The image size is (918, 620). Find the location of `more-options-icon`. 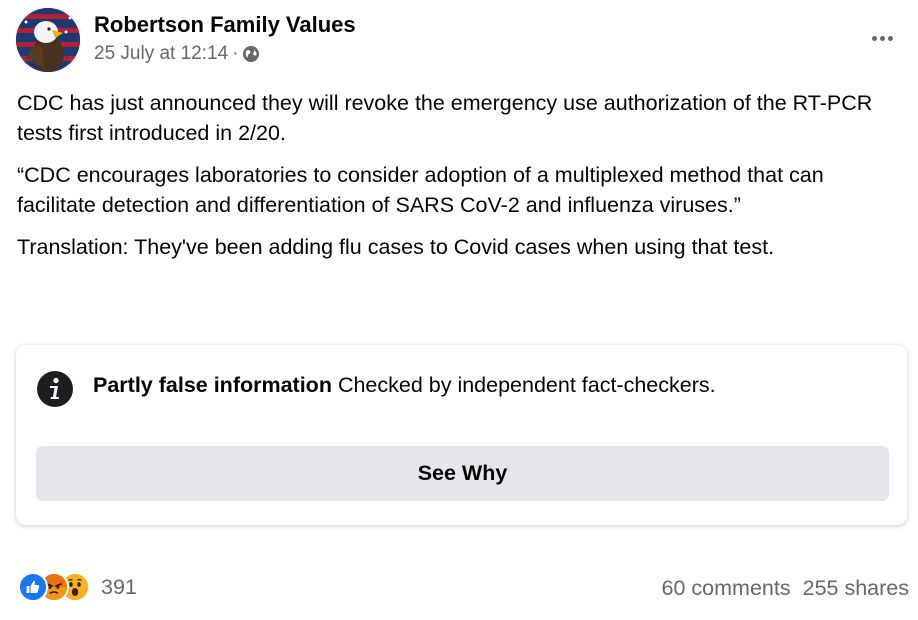

more-options-icon is located at coordinates (882, 38).